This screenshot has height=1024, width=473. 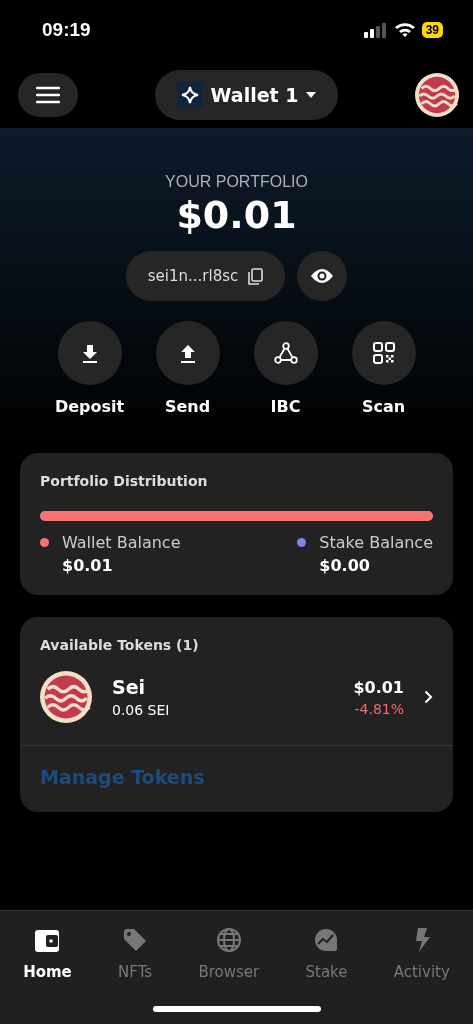 I want to click on token-value: $0.01, so click(x=378, y=687).